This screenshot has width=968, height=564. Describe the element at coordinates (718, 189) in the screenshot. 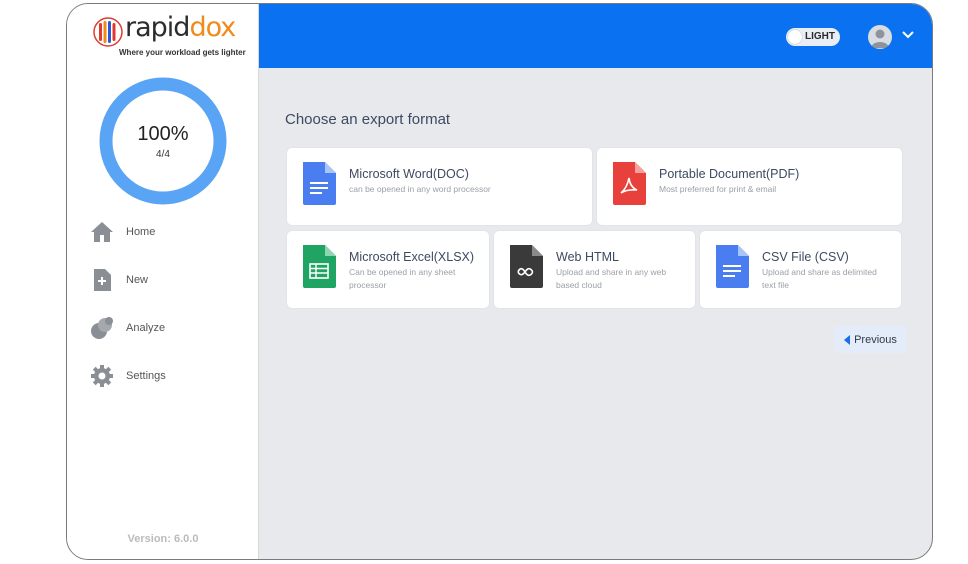

I see `format-description: Most preferred for print & email` at that location.